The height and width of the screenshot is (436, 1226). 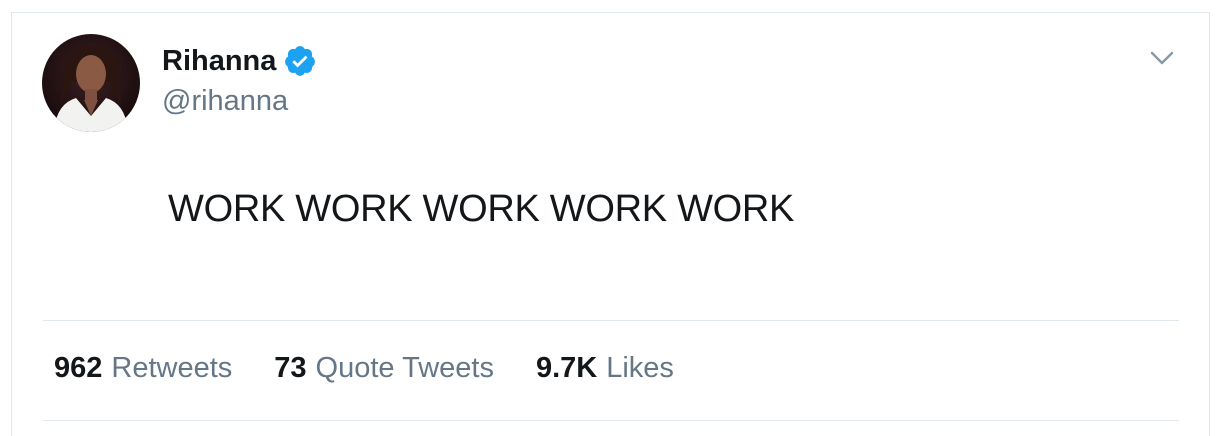 I want to click on tweet-stats: 962 Retweets 73 Quote Tweets 9.7K Likes, so click(x=364, y=368).